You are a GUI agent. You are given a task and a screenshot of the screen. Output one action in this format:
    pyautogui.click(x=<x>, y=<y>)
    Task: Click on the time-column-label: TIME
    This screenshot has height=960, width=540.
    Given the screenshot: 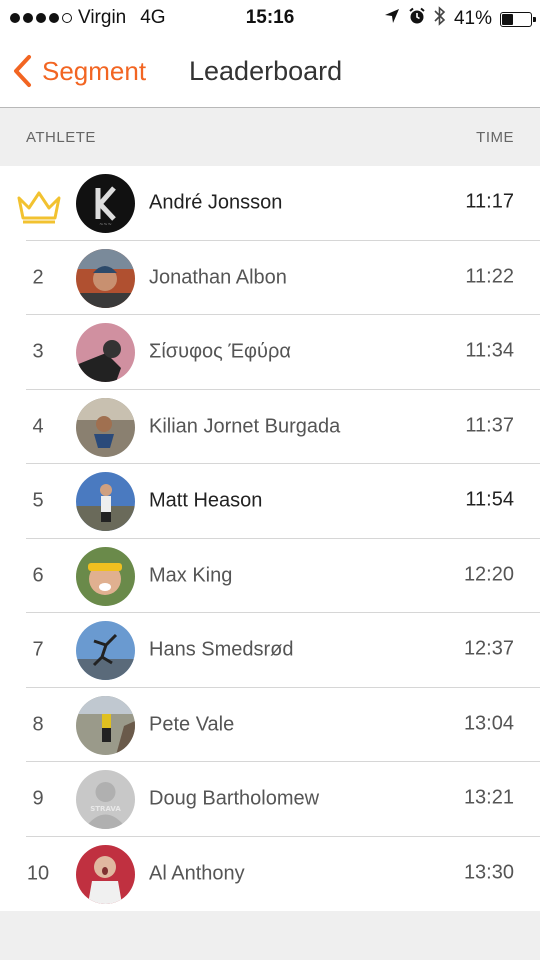 What is the action you would take?
    pyautogui.click(x=495, y=137)
    